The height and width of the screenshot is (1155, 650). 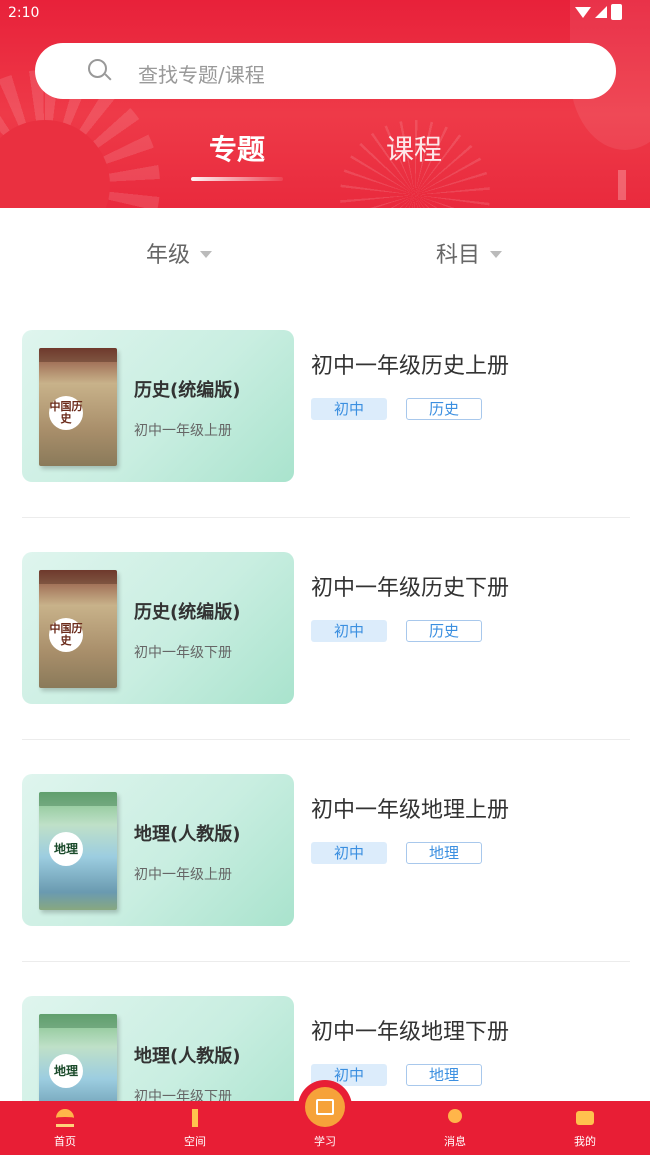 What do you see at coordinates (183, 653) in the screenshot?
I see `cover-subtitle: 初中一年级下册` at bounding box center [183, 653].